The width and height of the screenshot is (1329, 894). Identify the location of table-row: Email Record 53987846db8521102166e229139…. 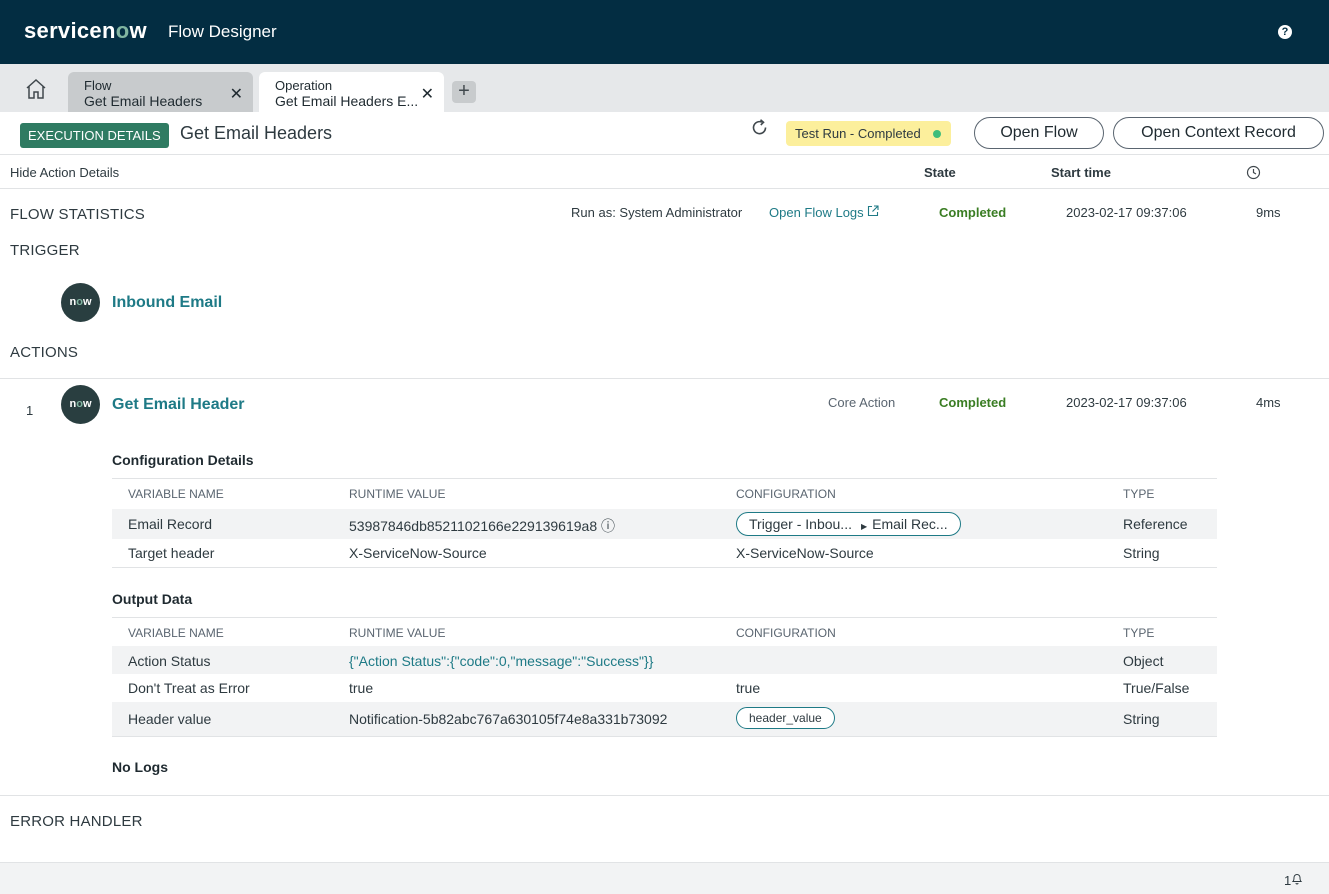
(664, 524).